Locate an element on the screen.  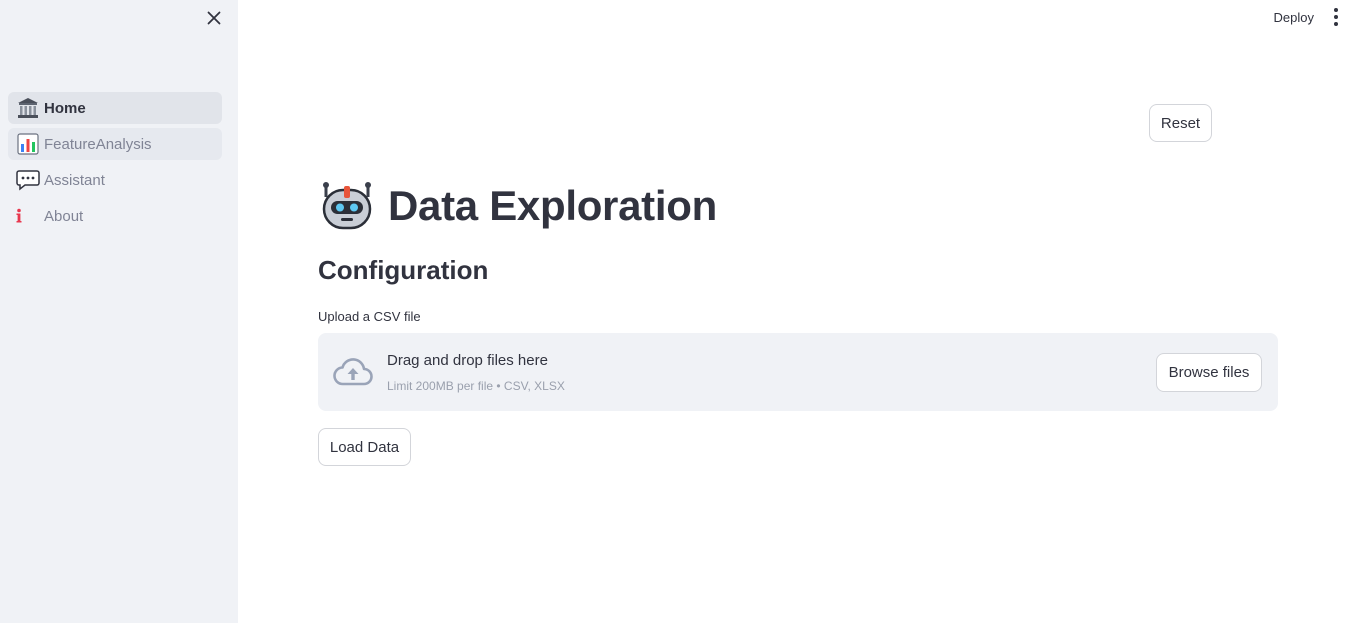
dropzone-instructions: Drag and drop files here is located at coordinates (467, 360).